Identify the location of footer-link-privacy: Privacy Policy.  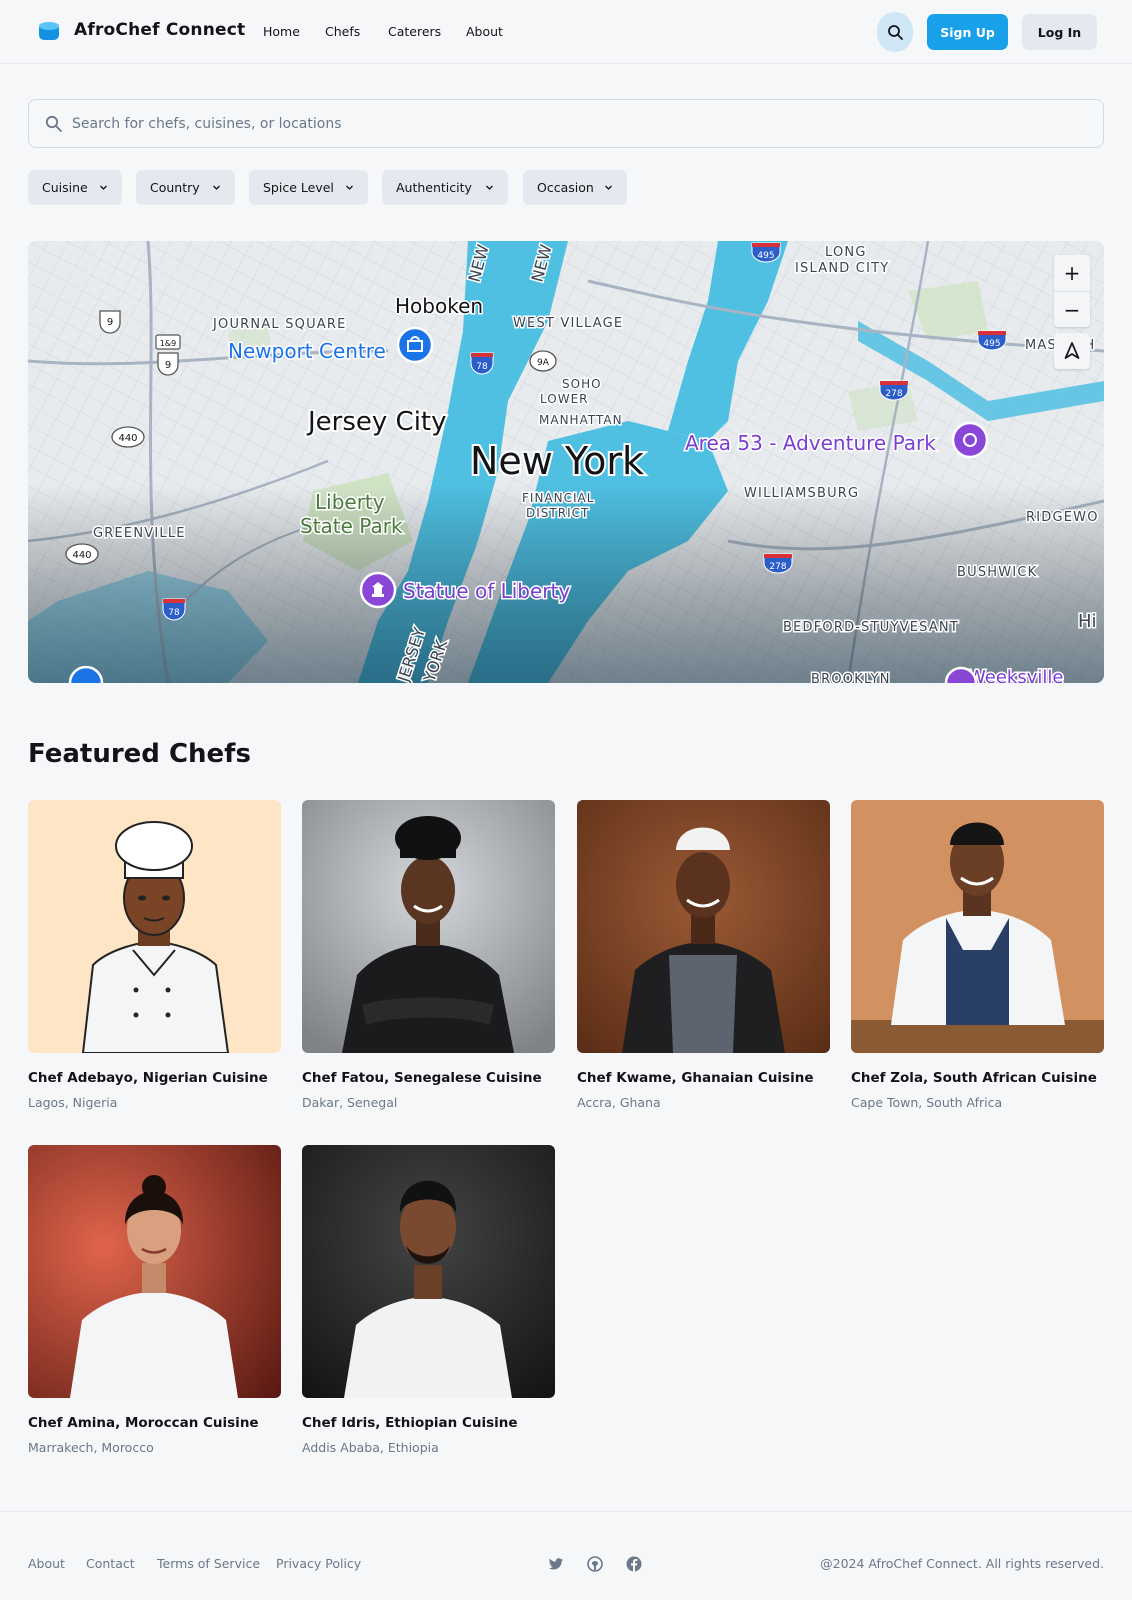
(318, 1563).